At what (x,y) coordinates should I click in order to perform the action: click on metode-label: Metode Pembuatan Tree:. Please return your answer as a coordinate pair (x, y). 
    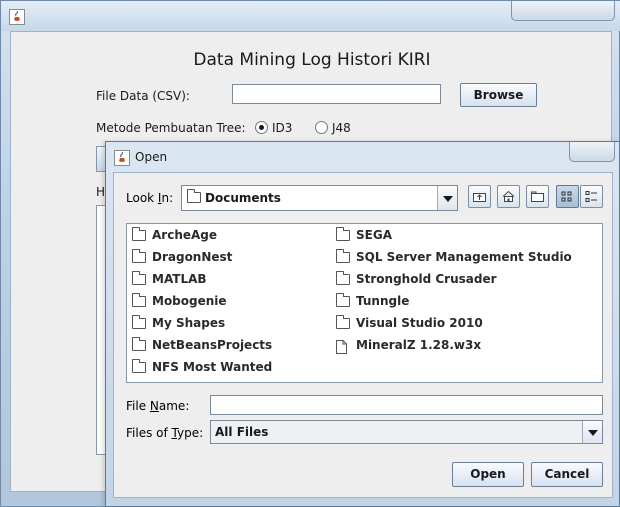
    Looking at the image, I should click on (171, 128).